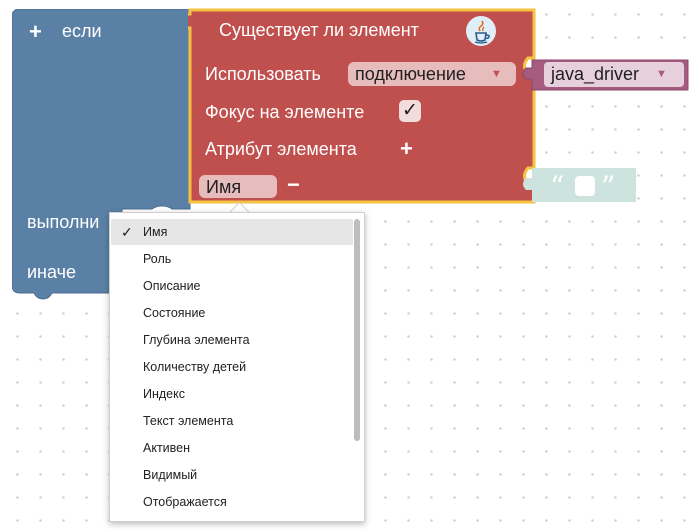 The image size is (699, 530). Describe the element at coordinates (232, 475) in the screenshot. I see `menu-item-visible: Видимый` at that location.